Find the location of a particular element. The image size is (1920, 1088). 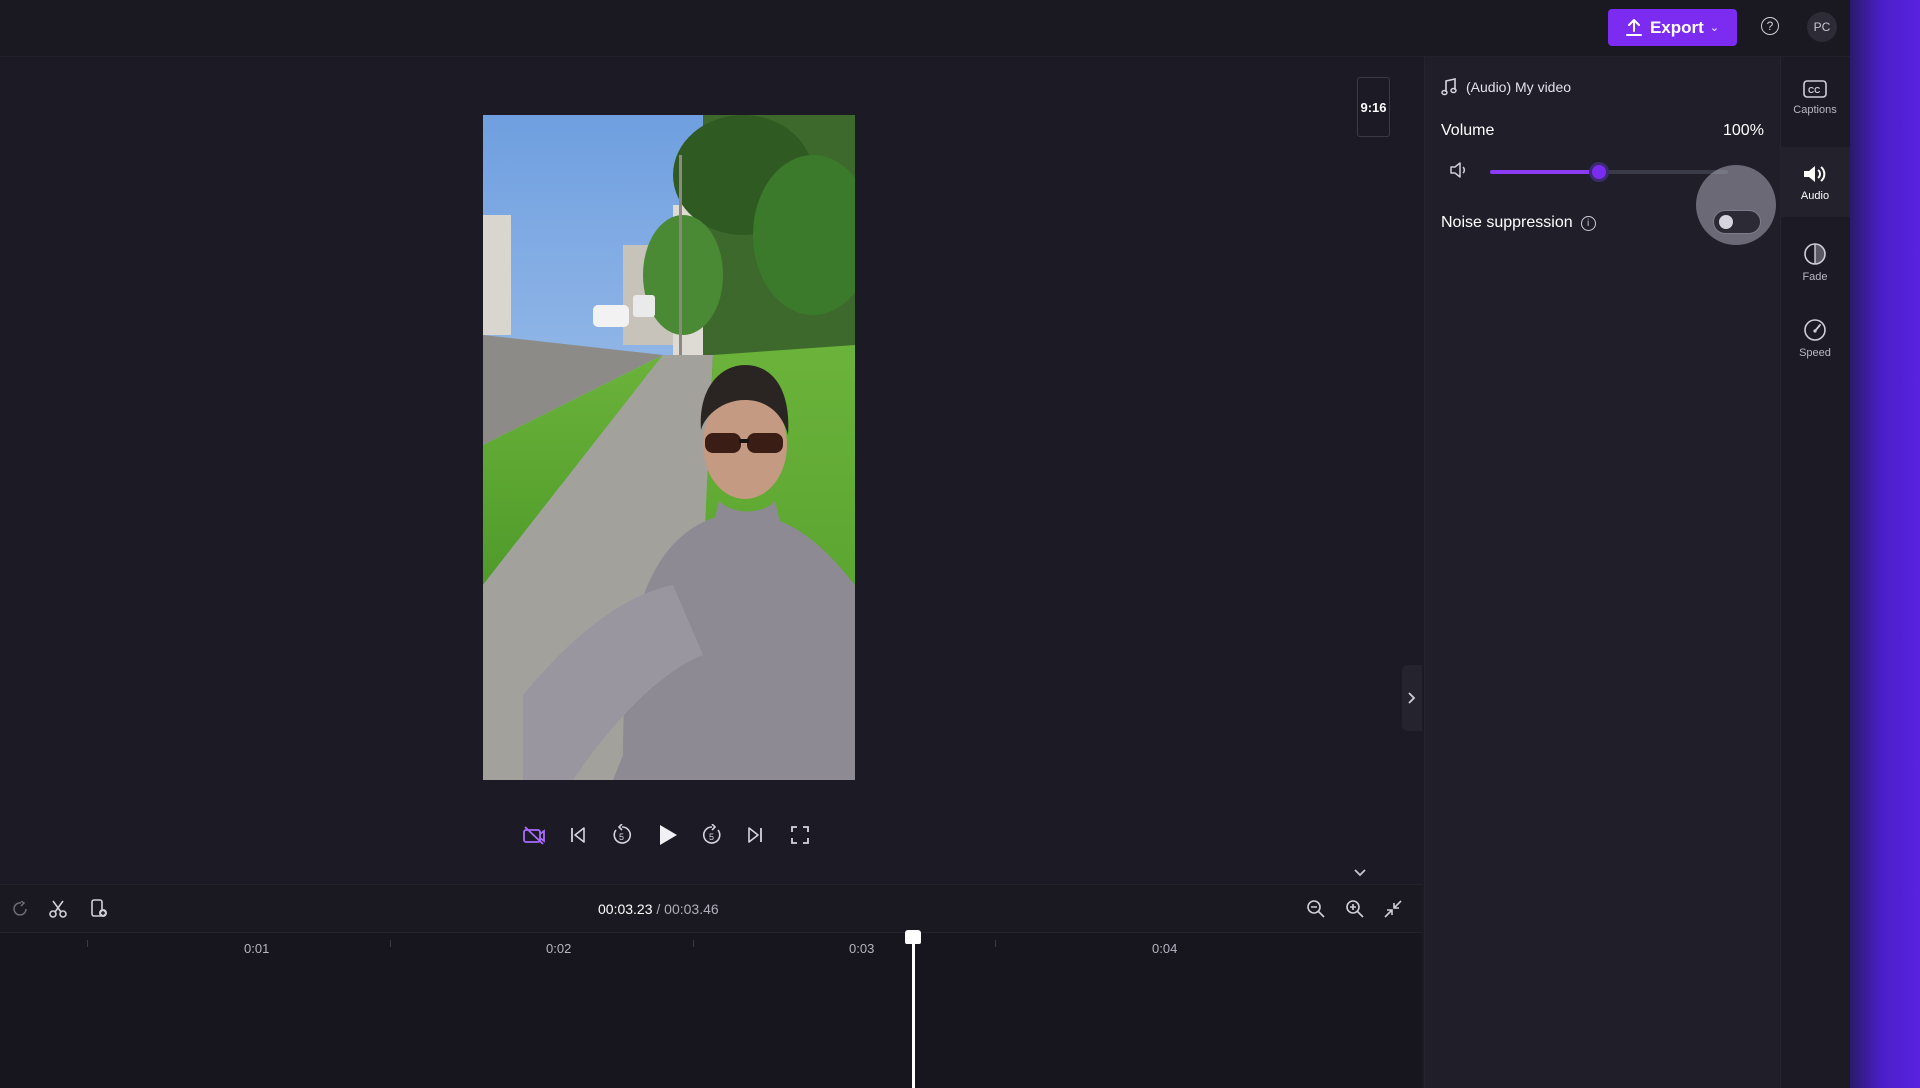

play-icon is located at coordinates (668, 835).